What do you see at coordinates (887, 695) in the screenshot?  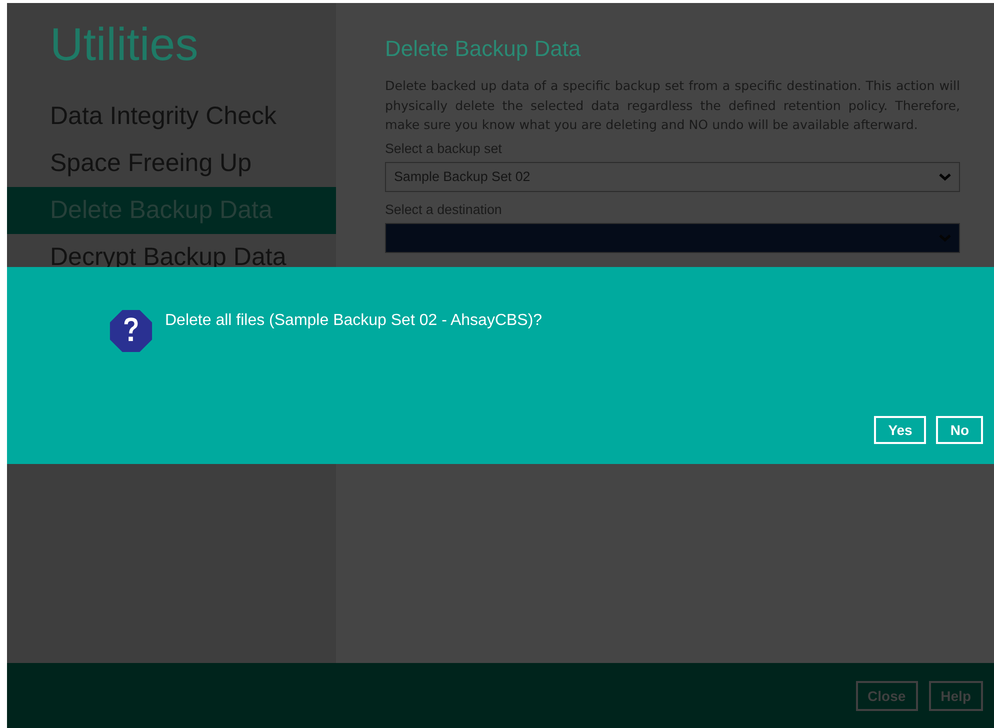 I see `footer-button: Close` at bounding box center [887, 695].